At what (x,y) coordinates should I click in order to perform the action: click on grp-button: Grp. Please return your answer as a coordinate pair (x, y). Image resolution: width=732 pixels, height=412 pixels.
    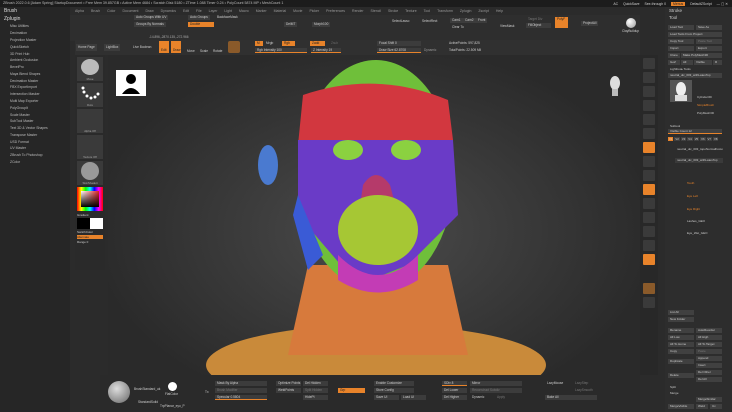
    Looking at the image, I should click on (351, 390).